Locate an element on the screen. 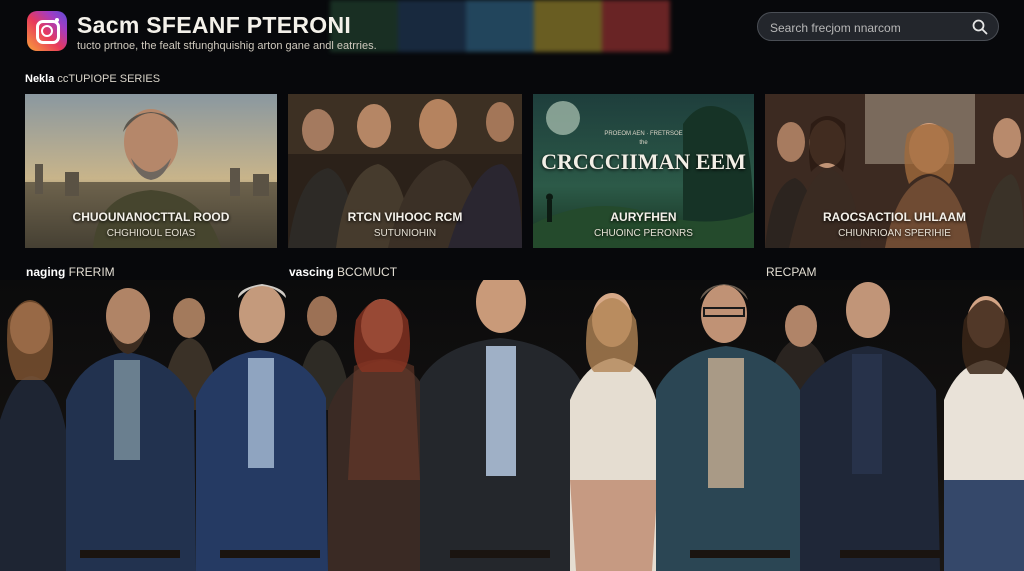  row-label: vascing BCCMUCT is located at coordinates (343, 272).